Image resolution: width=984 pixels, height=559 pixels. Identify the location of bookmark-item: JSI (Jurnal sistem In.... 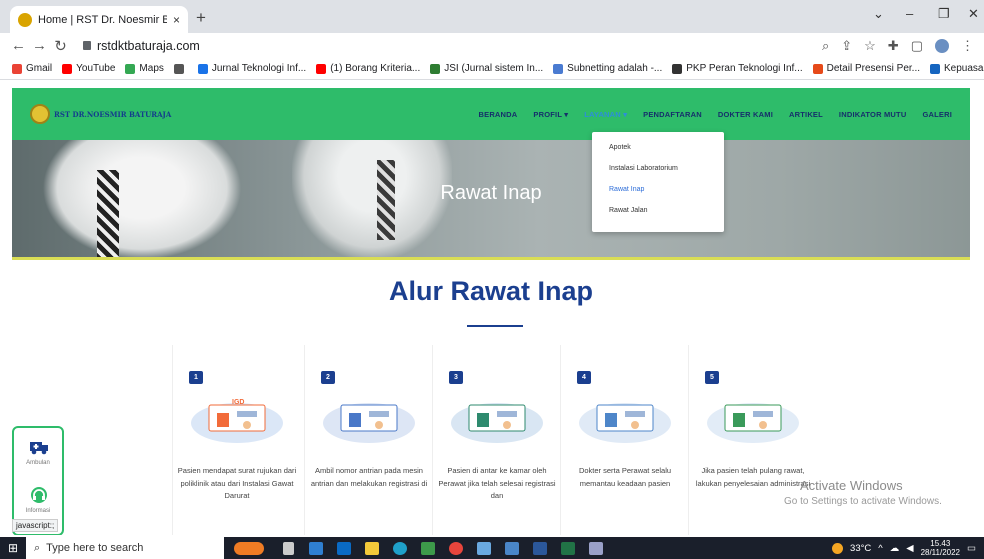
(486, 68).